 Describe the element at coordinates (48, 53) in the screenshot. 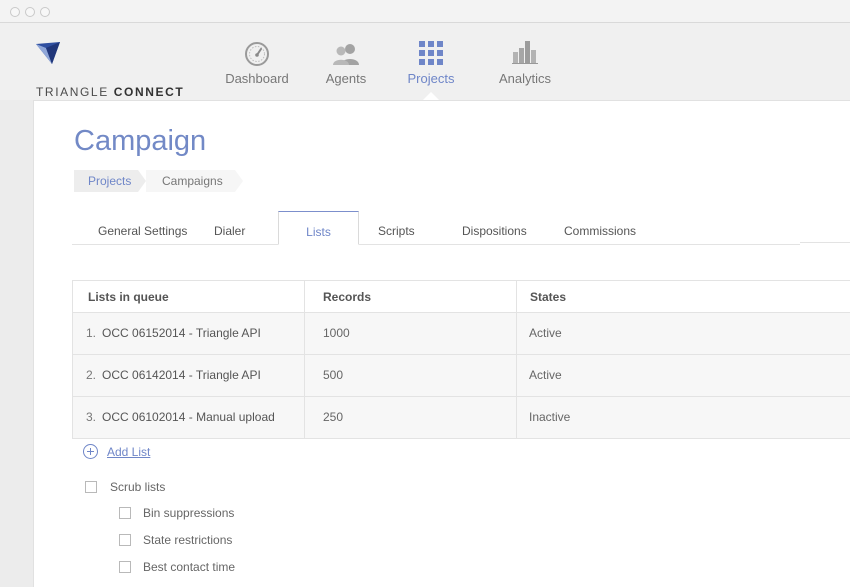

I see `triangle-logo-icon` at that location.